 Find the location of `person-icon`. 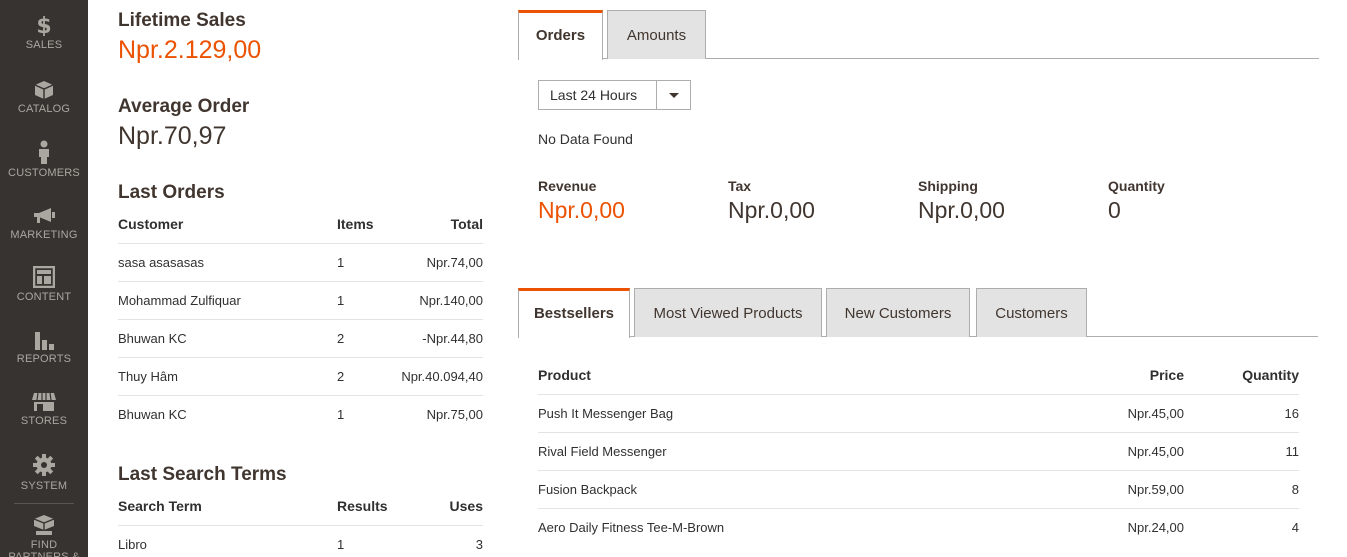

person-icon is located at coordinates (44, 152).